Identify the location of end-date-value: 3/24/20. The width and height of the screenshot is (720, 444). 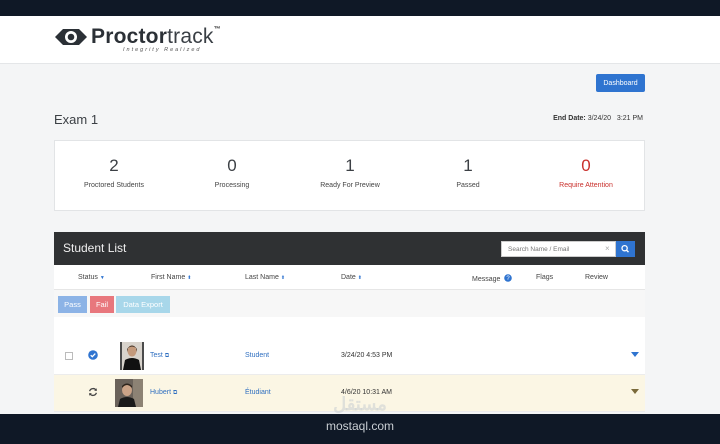
(599, 118).